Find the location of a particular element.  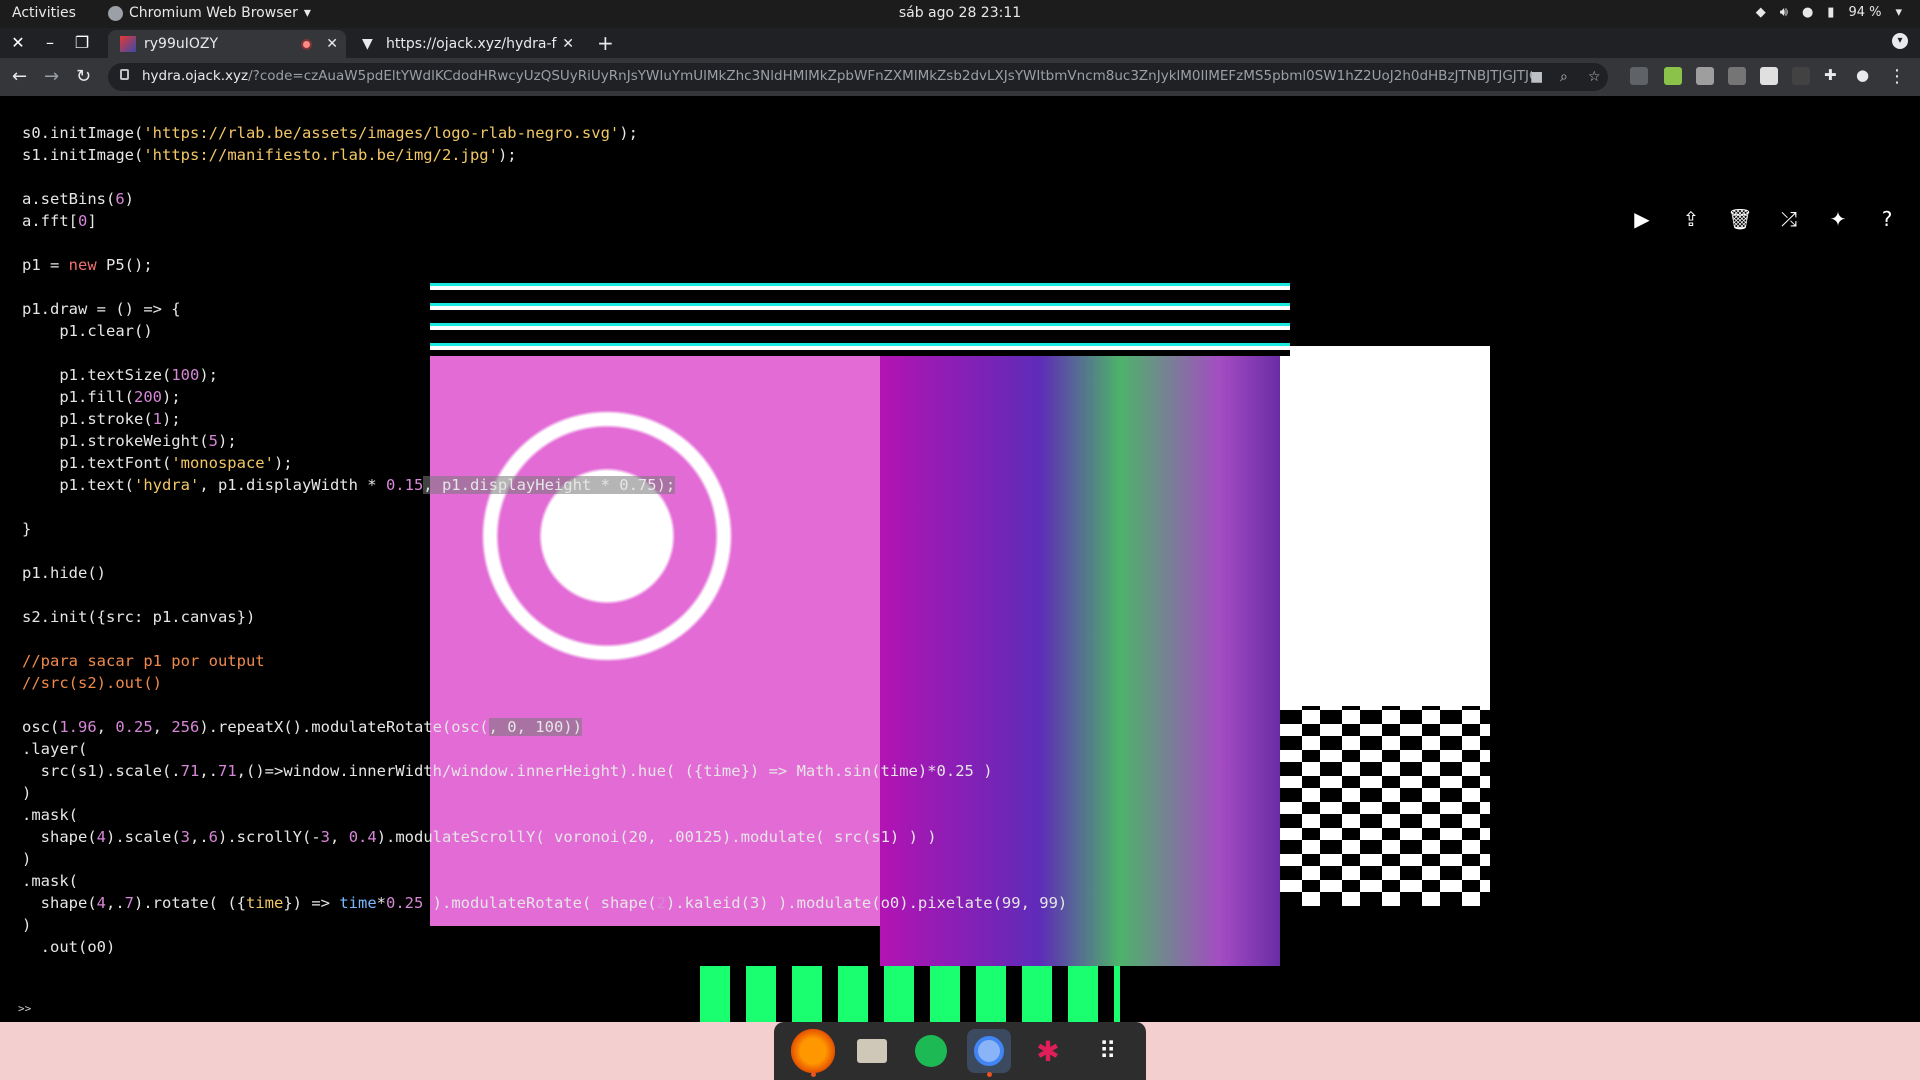

code-line: p1.textSize(100); is located at coordinates (544, 375).